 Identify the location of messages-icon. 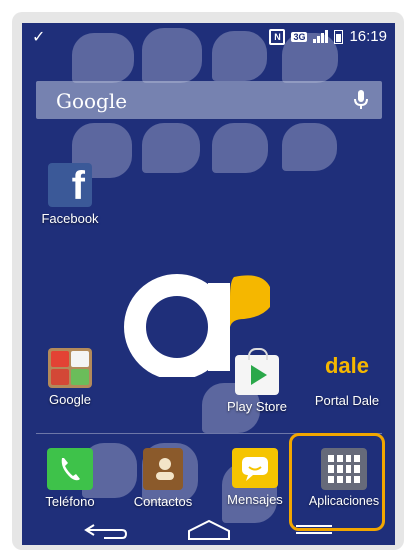
(255, 468).